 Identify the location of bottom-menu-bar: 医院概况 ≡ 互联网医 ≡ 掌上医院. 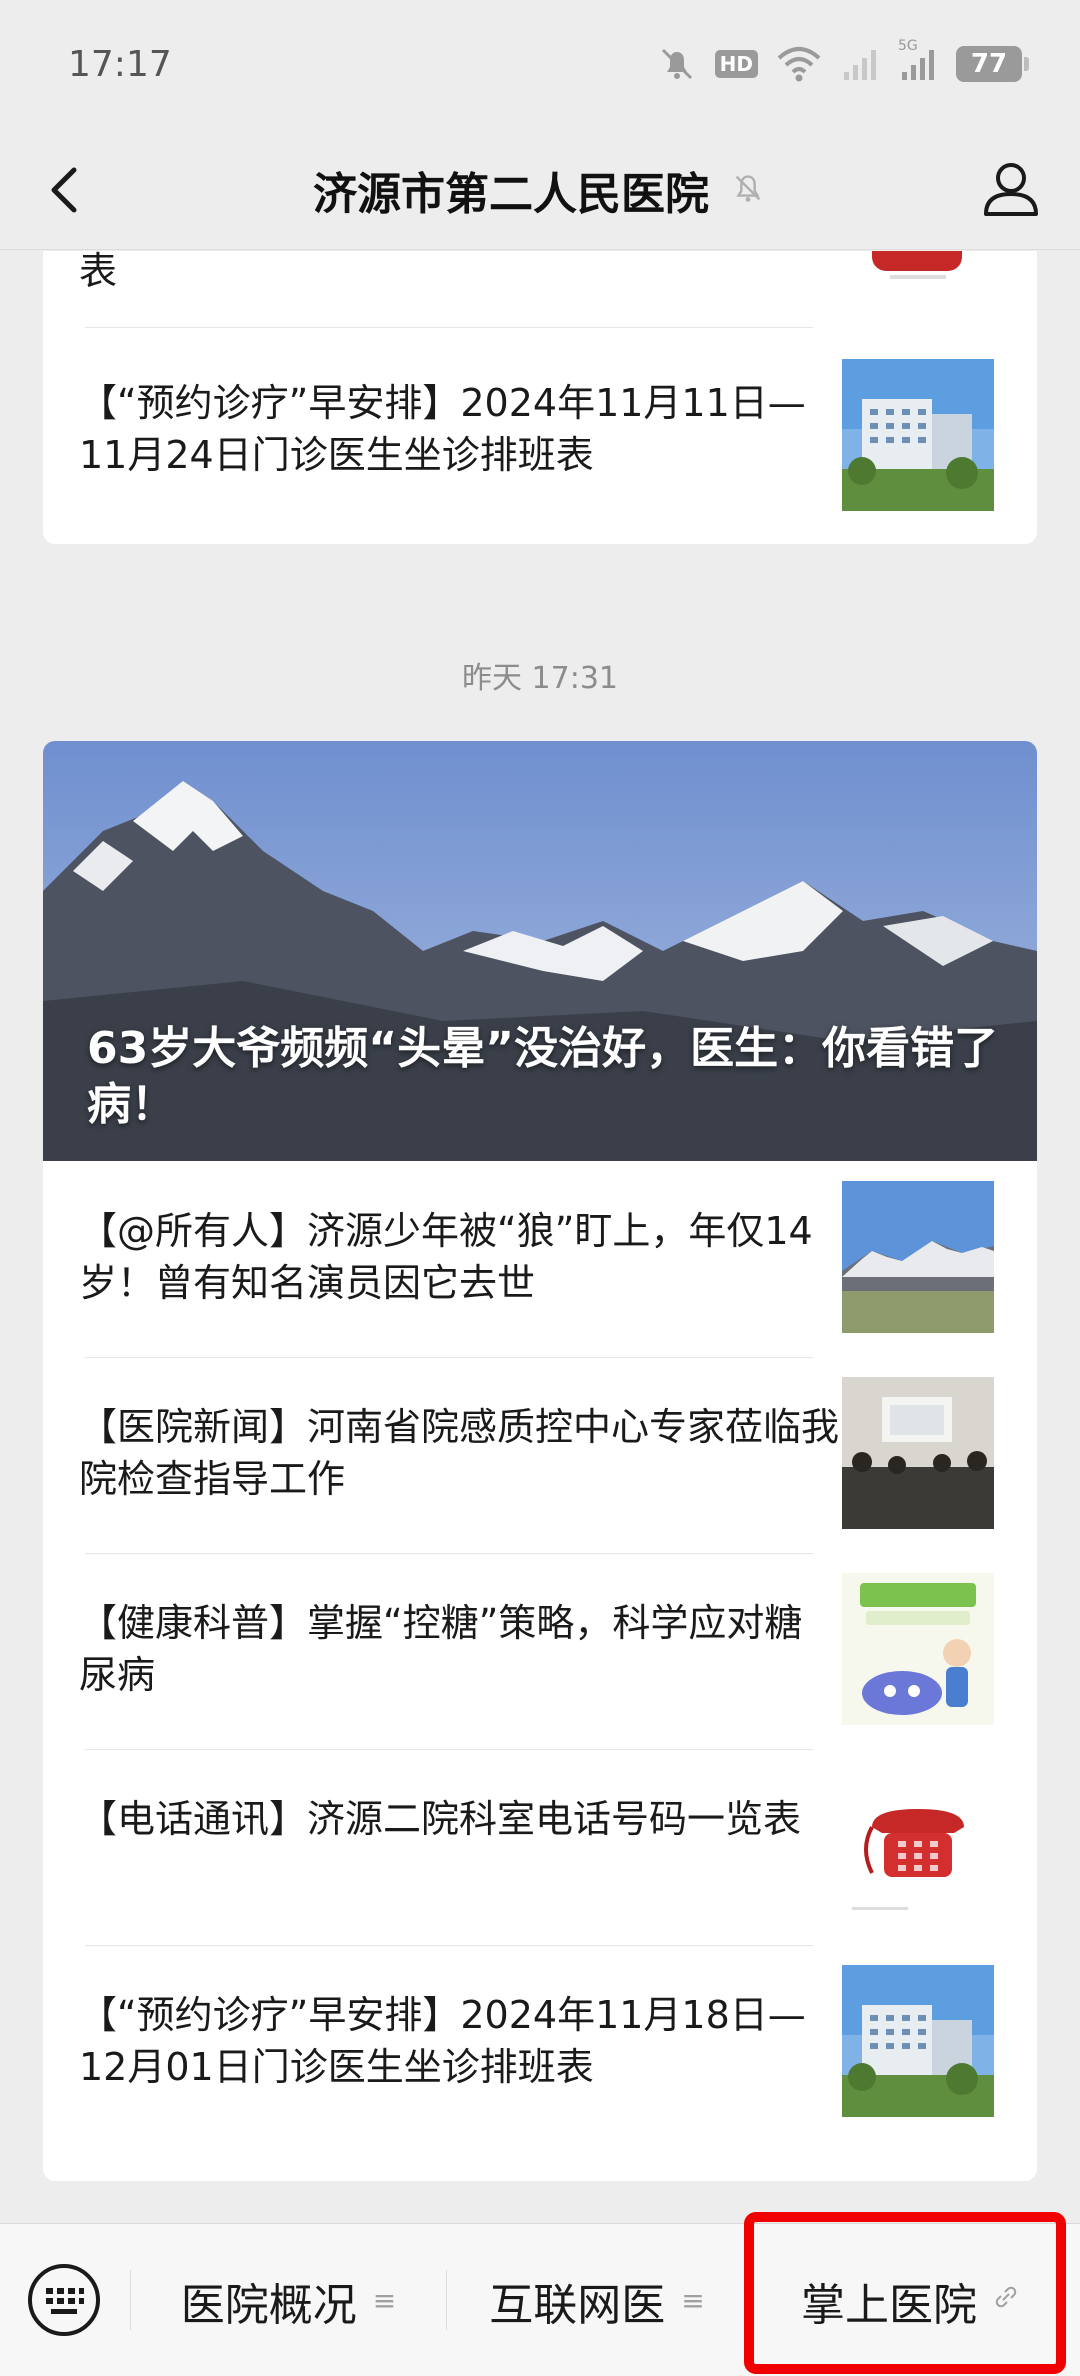
(540, 2299).